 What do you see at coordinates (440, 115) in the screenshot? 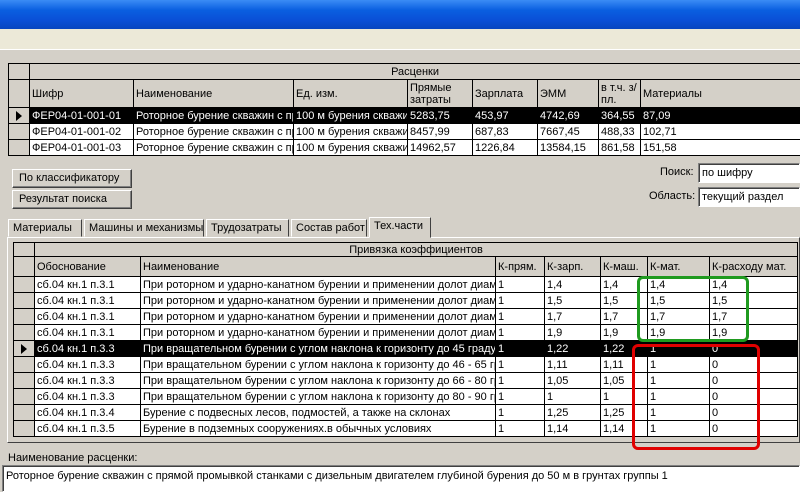
I see `rates-cell: 5283,75` at bounding box center [440, 115].